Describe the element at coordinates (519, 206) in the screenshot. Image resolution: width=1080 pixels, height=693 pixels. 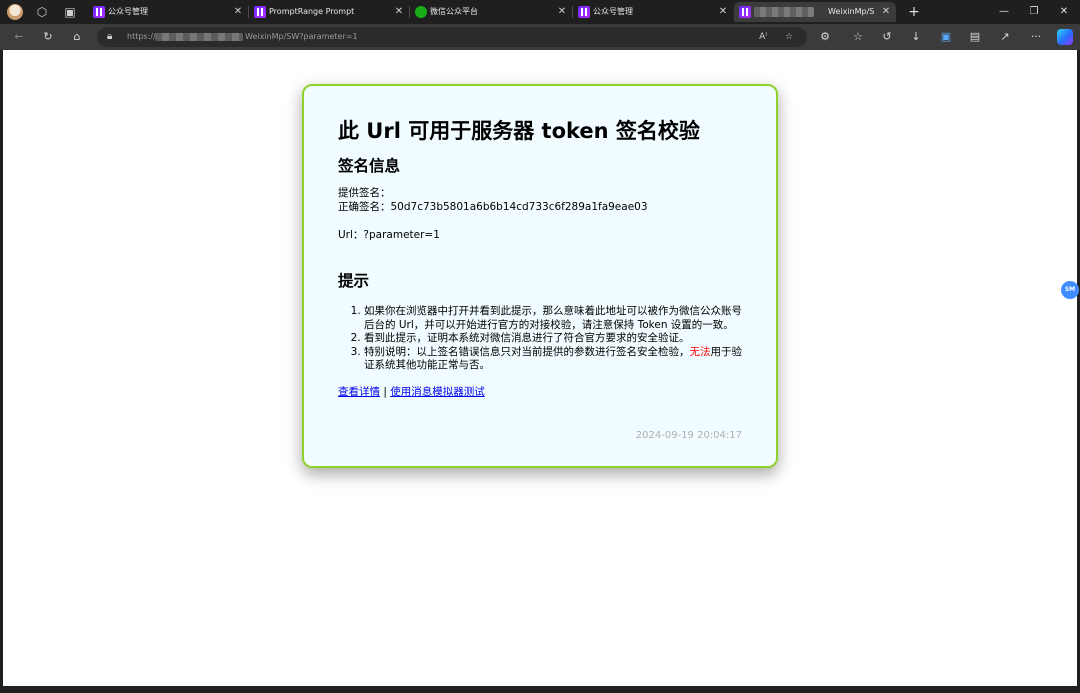
I see `correct-sign-value: 50d7c73b5801a6b6b14cd733c6f289a1fa9eae03` at that location.